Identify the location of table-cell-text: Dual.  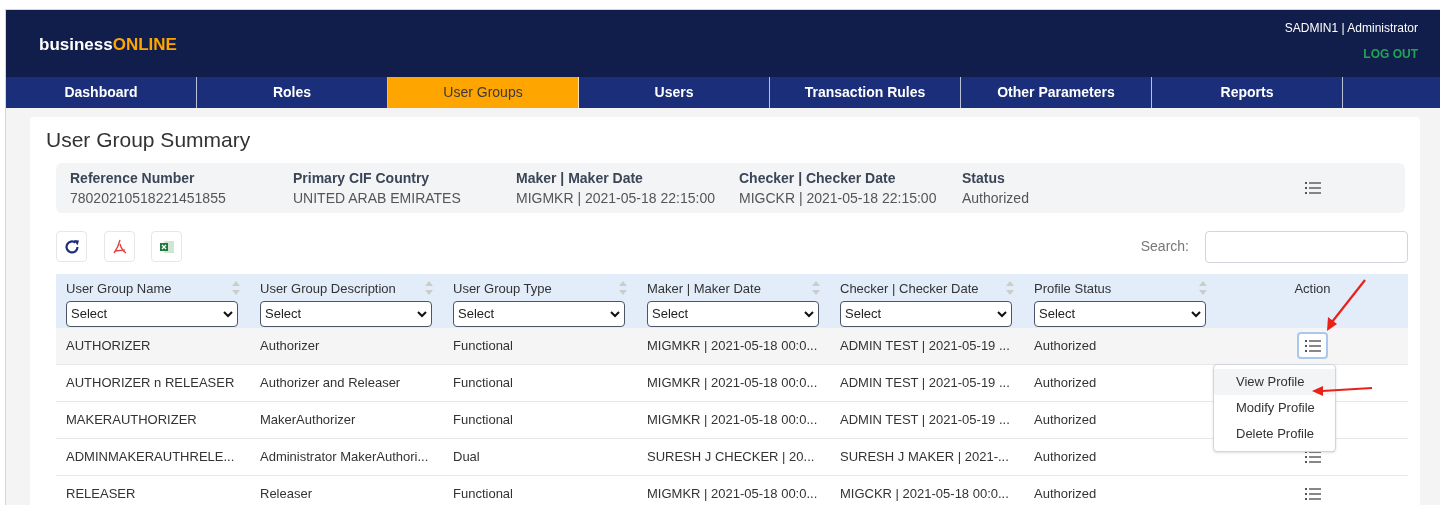
(466, 456).